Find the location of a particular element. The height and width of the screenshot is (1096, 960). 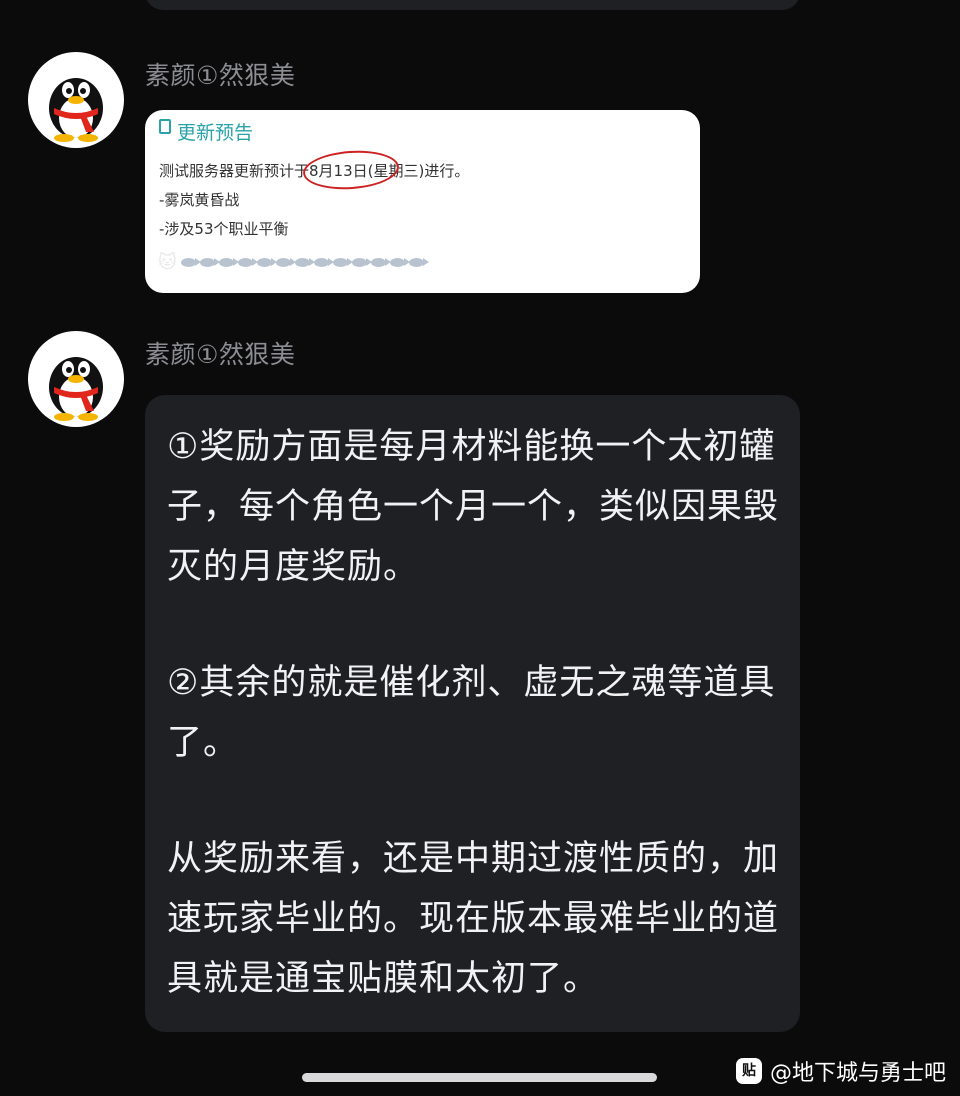

emoji-row: 🐱 is located at coordinates (293, 264).